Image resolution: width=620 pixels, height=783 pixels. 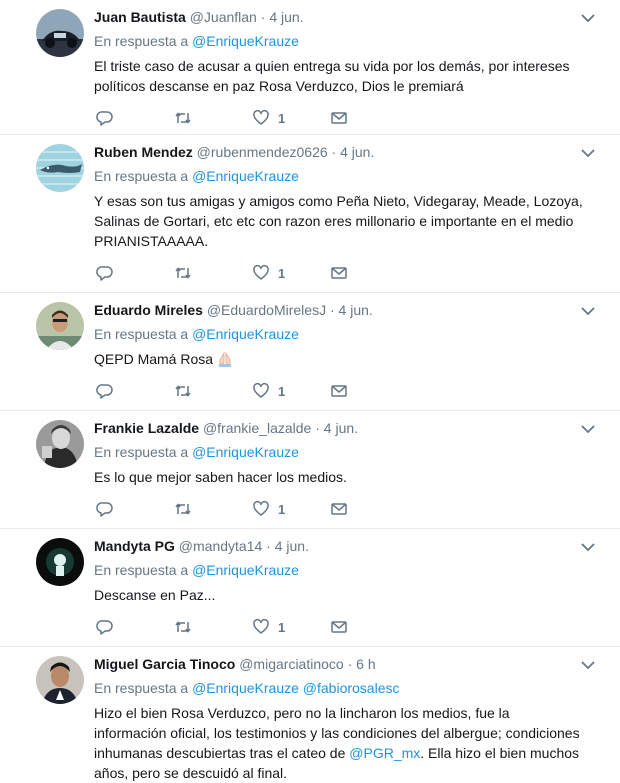 What do you see at coordinates (220, 477) in the screenshot?
I see `tweet-text: Es lo que mejor saben hacer los medios.` at bounding box center [220, 477].